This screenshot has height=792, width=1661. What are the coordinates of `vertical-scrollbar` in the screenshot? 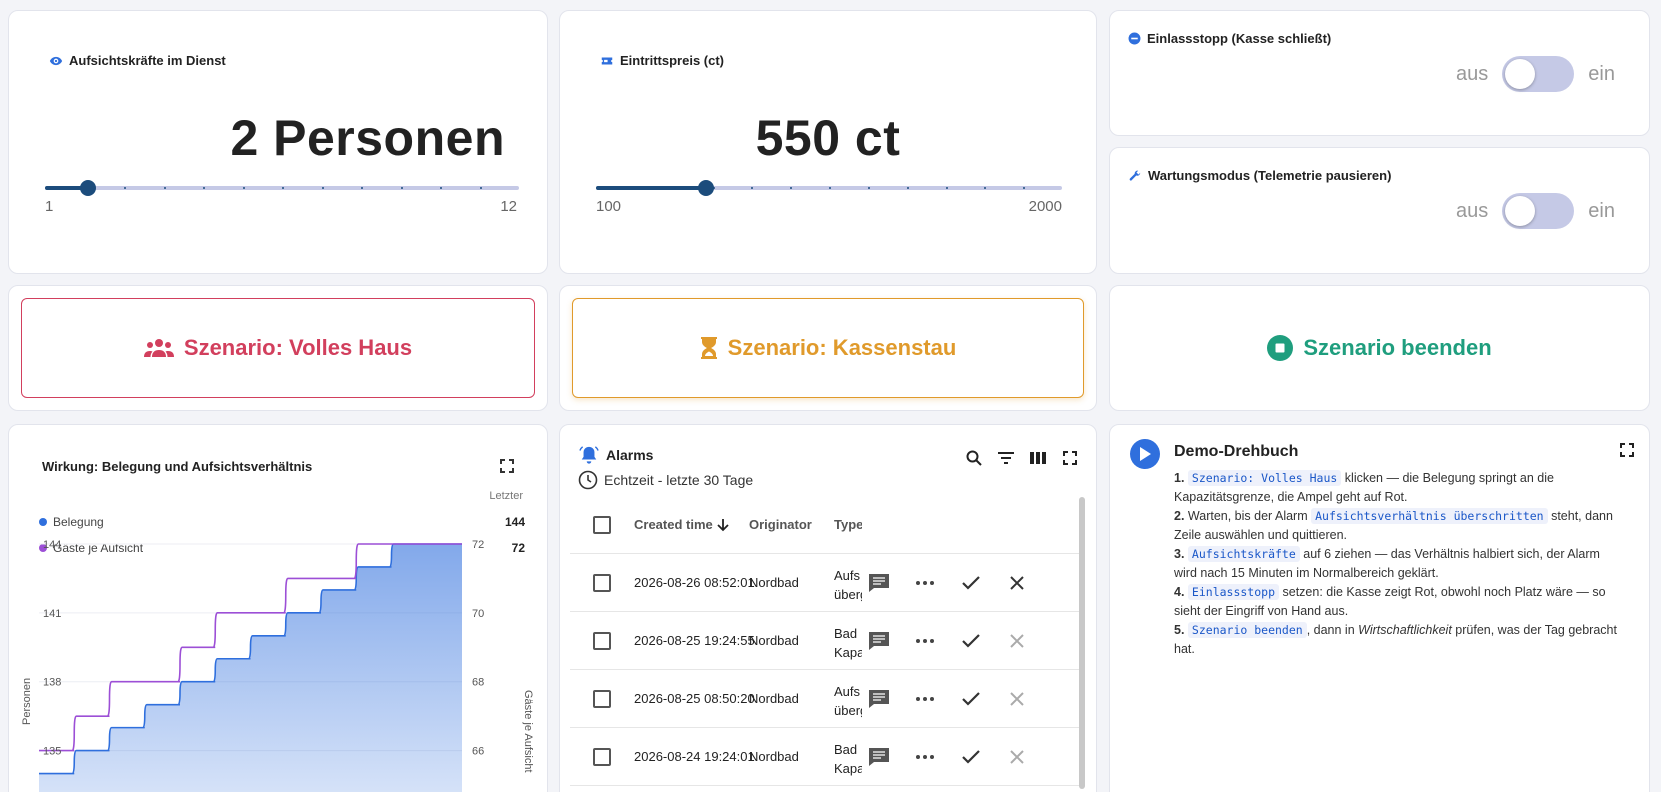 It's located at (1082, 643).